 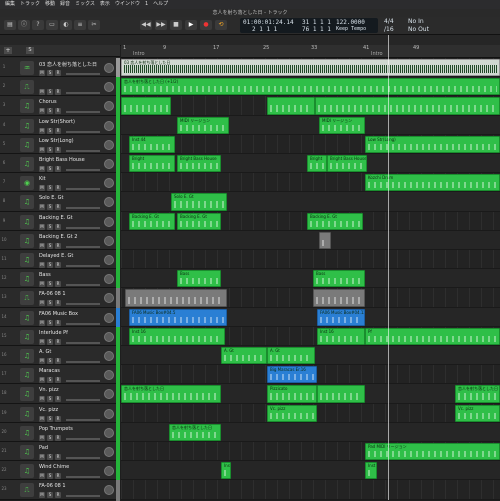 I want to click on track-header: 6 ♫ Bright Bass House M S R, so click(x=60, y=164).